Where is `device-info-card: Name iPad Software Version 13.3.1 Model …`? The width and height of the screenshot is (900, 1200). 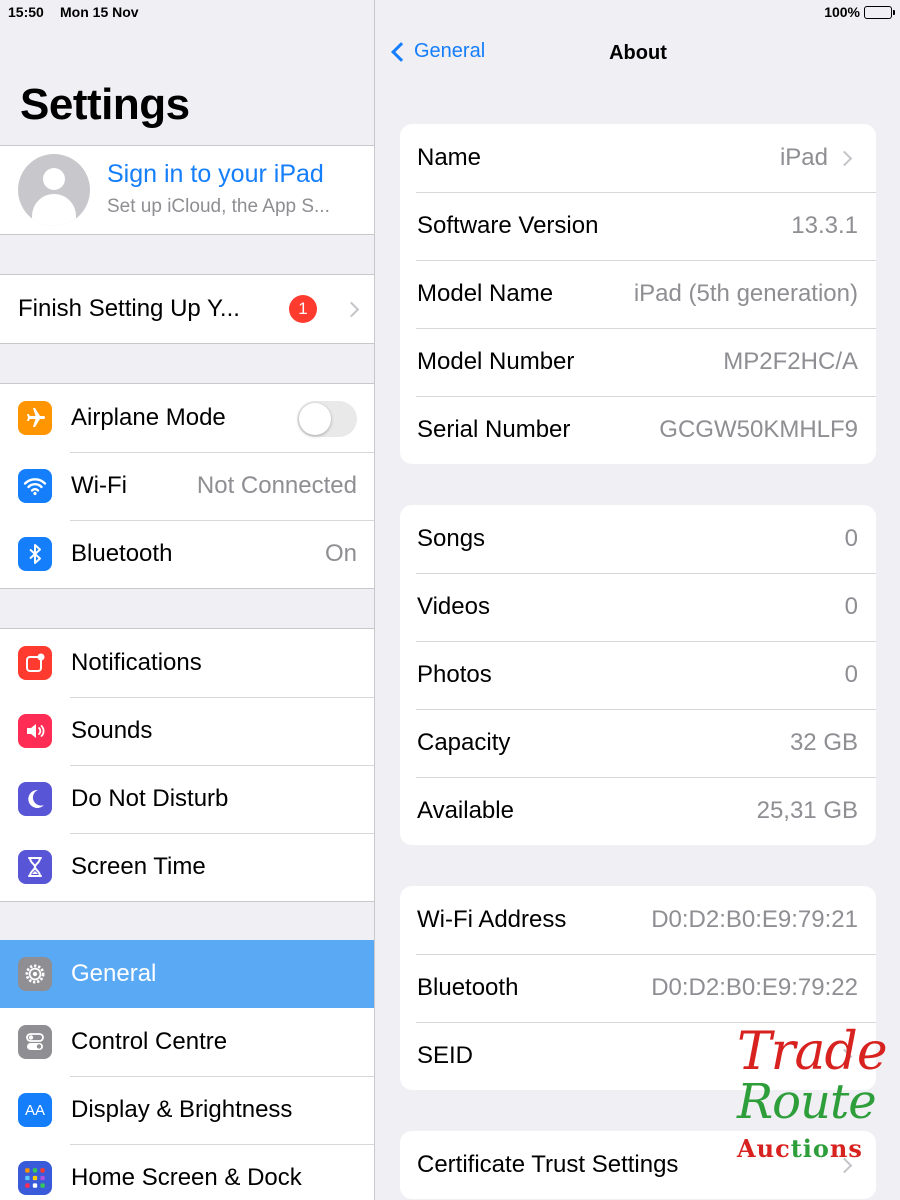
device-info-card: Name iPad Software Version 13.3.1 Model … is located at coordinates (638, 294).